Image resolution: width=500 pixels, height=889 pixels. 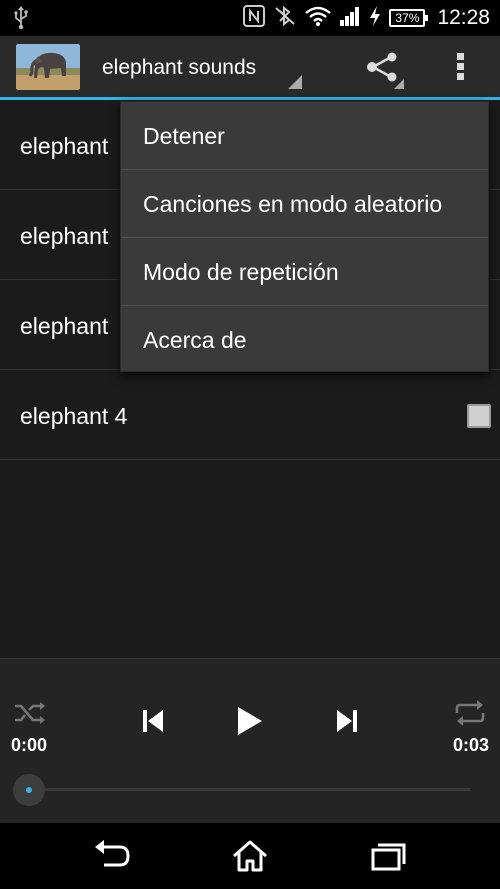 What do you see at coordinates (29, 745) in the screenshot?
I see `elapsed-time: 0:00` at bounding box center [29, 745].